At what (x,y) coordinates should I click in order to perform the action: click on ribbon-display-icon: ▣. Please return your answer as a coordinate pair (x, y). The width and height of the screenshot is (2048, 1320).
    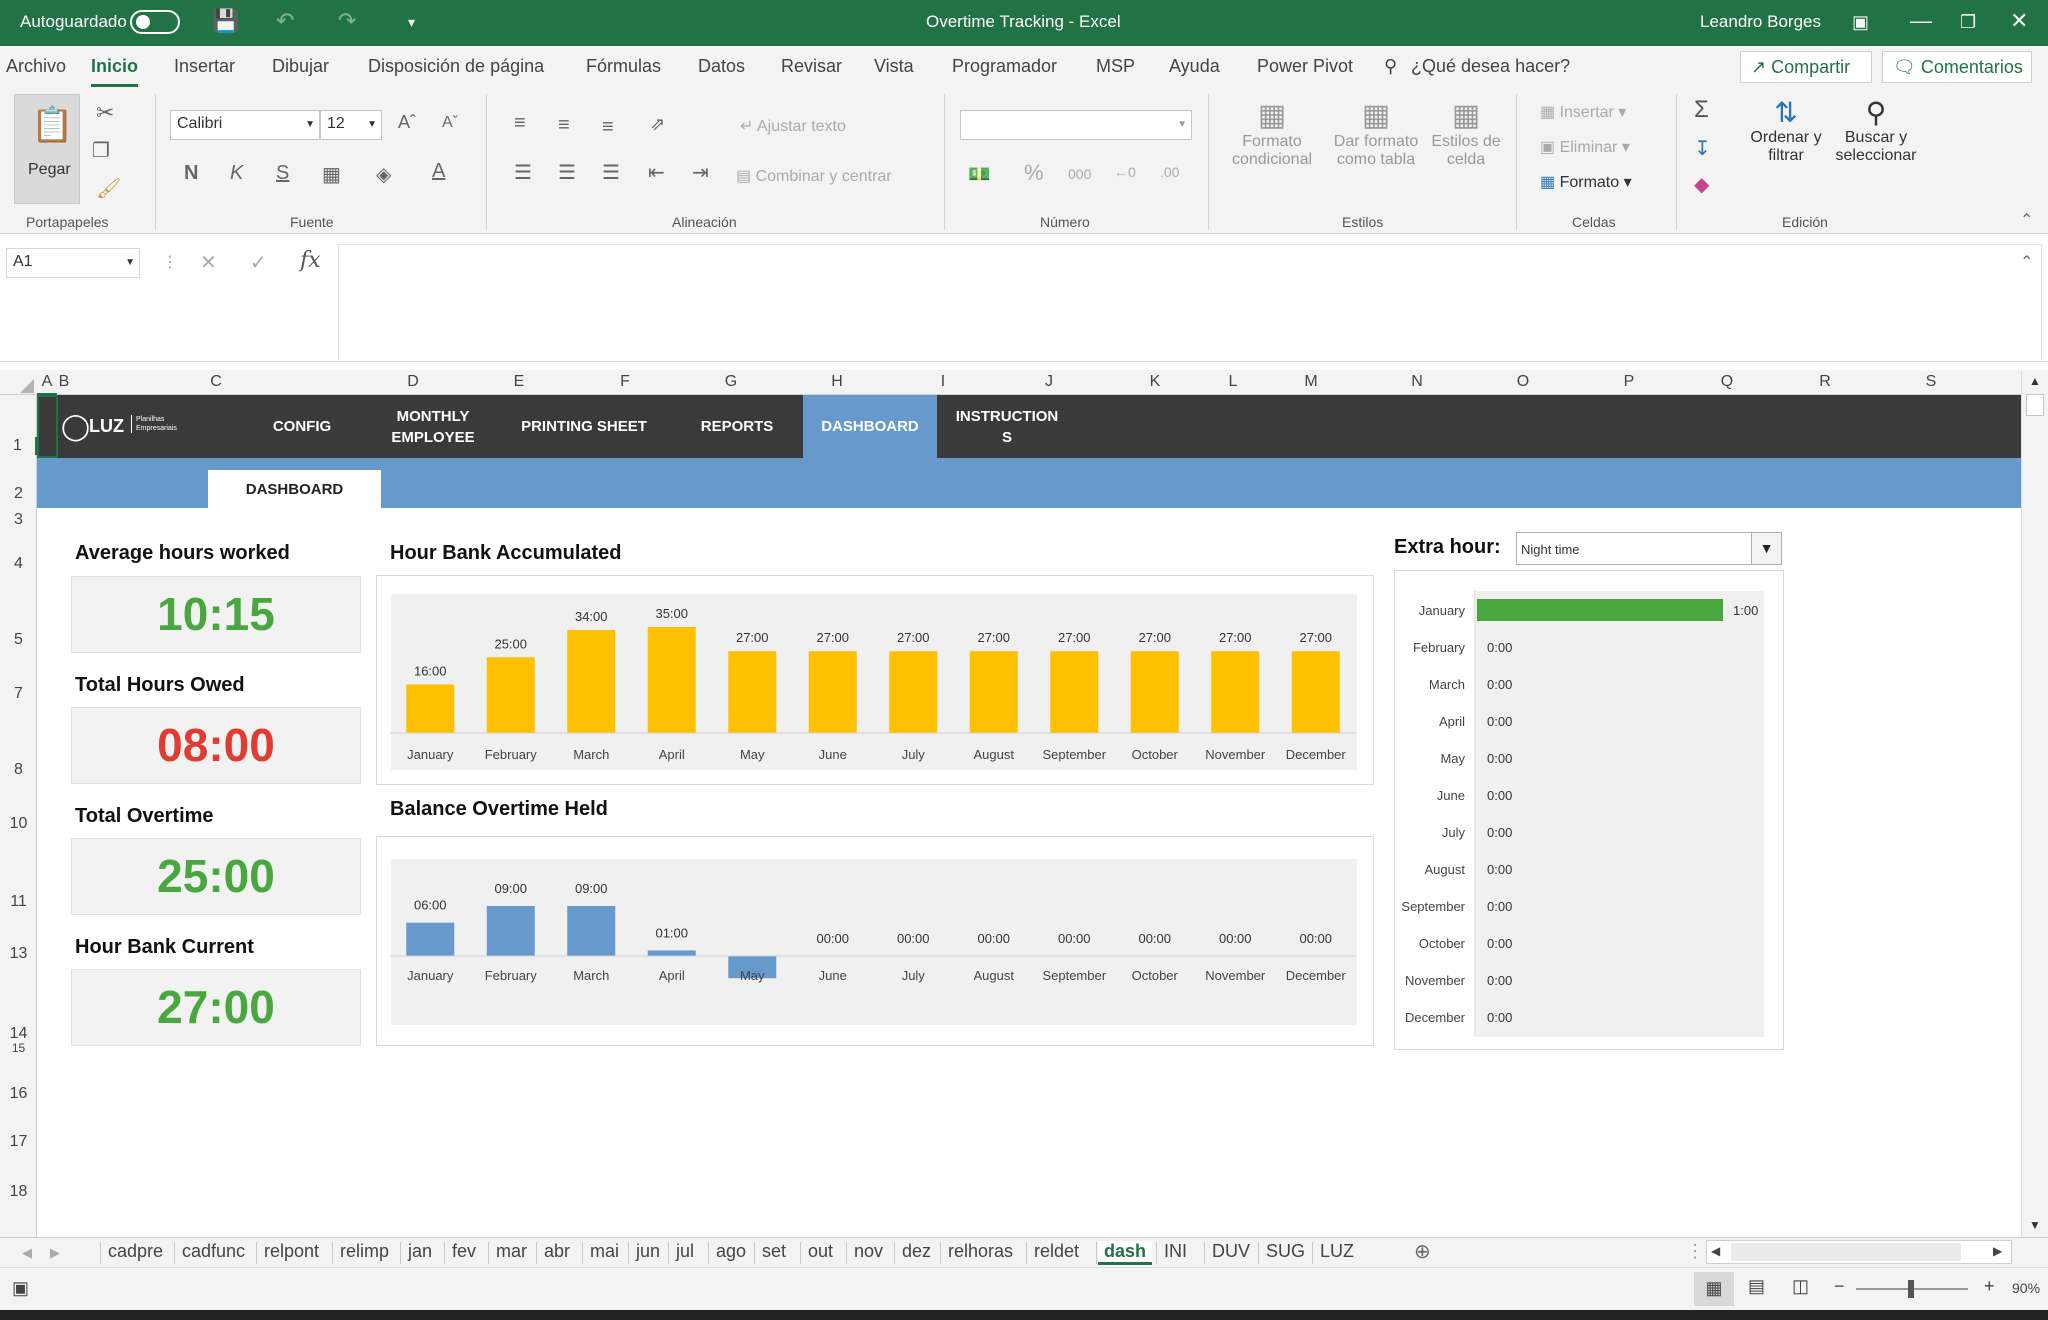
    Looking at the image, I should click on (1860, 22).